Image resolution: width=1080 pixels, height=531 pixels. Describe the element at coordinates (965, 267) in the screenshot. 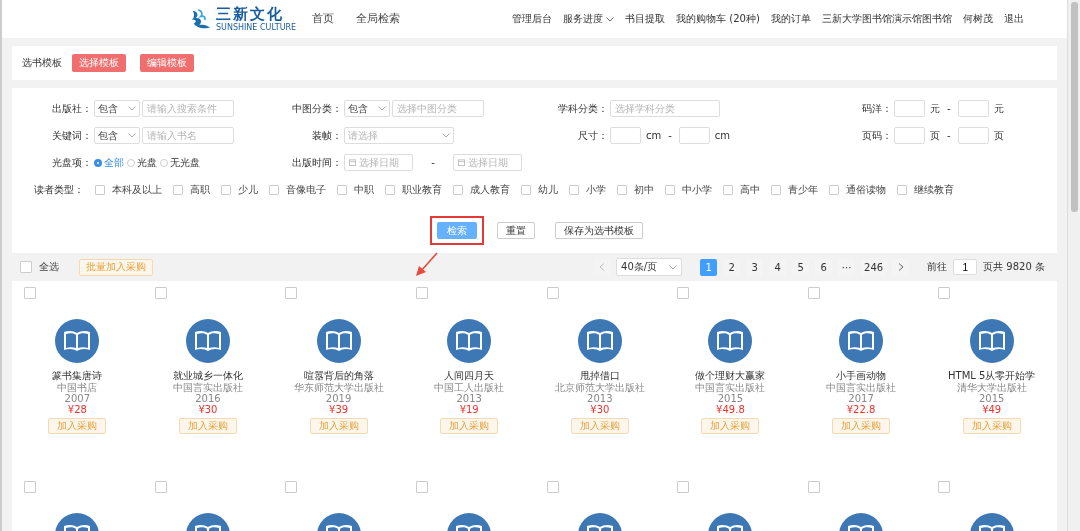

I see `page-input: 1` at that location.